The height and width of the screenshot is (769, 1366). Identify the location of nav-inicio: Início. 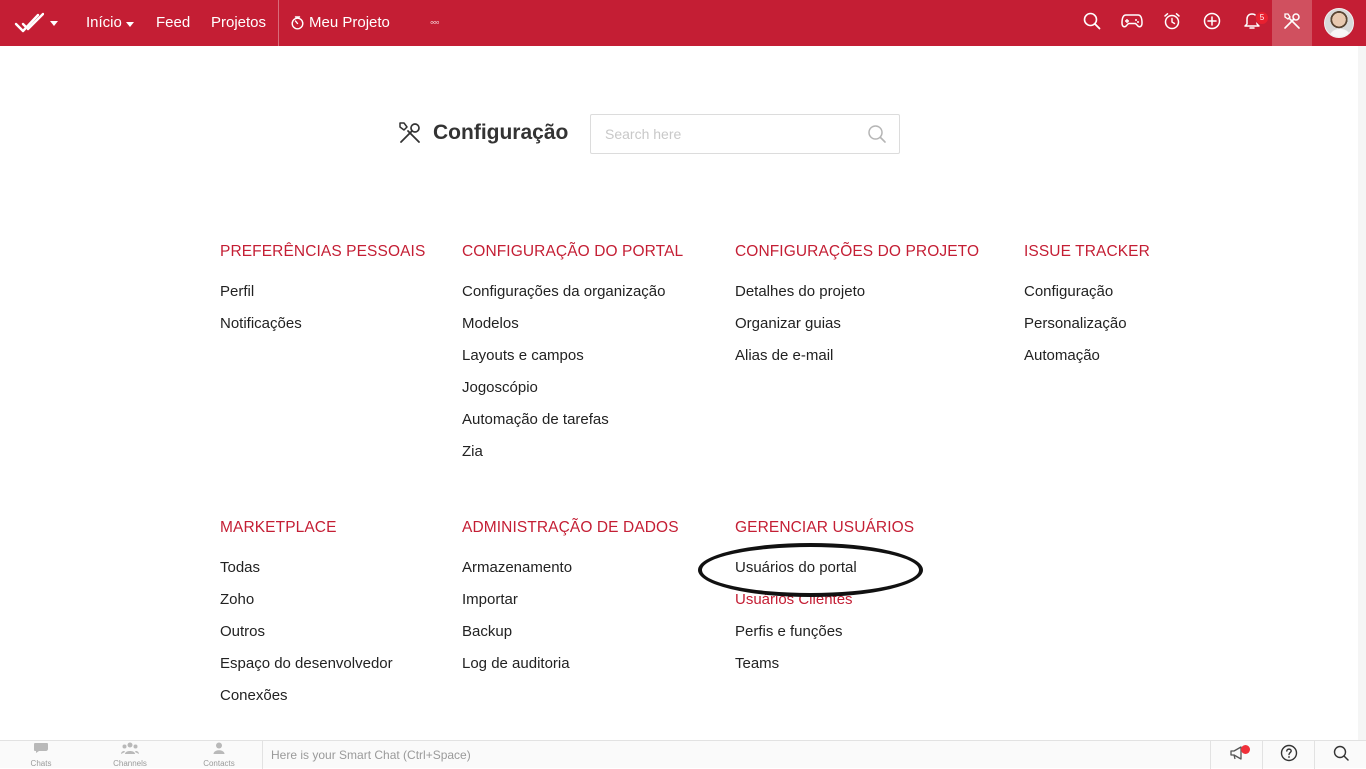
(110, 23).